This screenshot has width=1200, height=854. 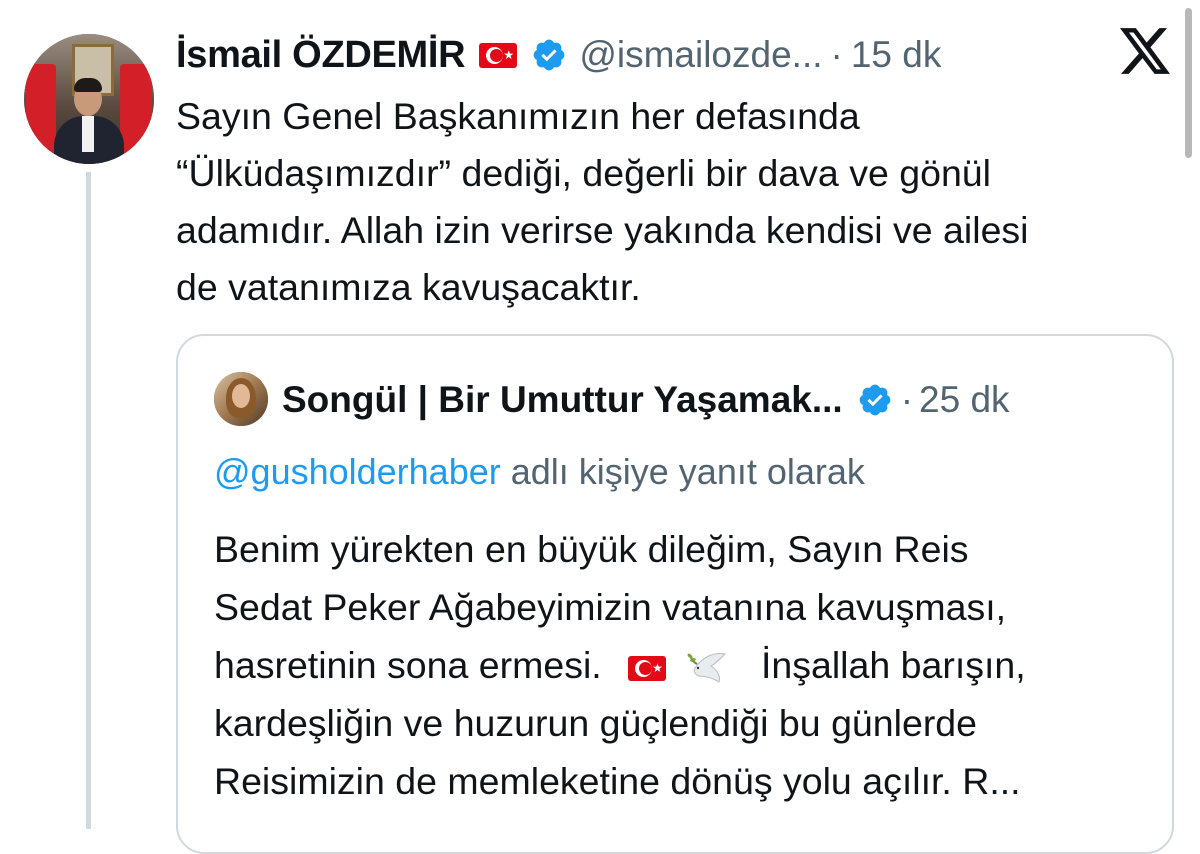 What do you see at coordinates (896, 55) in the screenshot?
I see `tweet-time: 15 dk` at bounding box center [896, 55].